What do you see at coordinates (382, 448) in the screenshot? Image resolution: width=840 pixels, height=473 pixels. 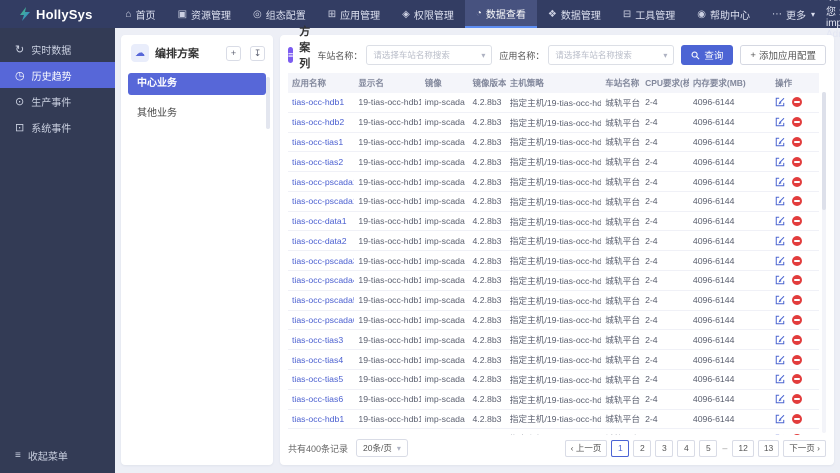 I see `page-size-select: 20条/页 ▾` at bounding box center [382, 448].